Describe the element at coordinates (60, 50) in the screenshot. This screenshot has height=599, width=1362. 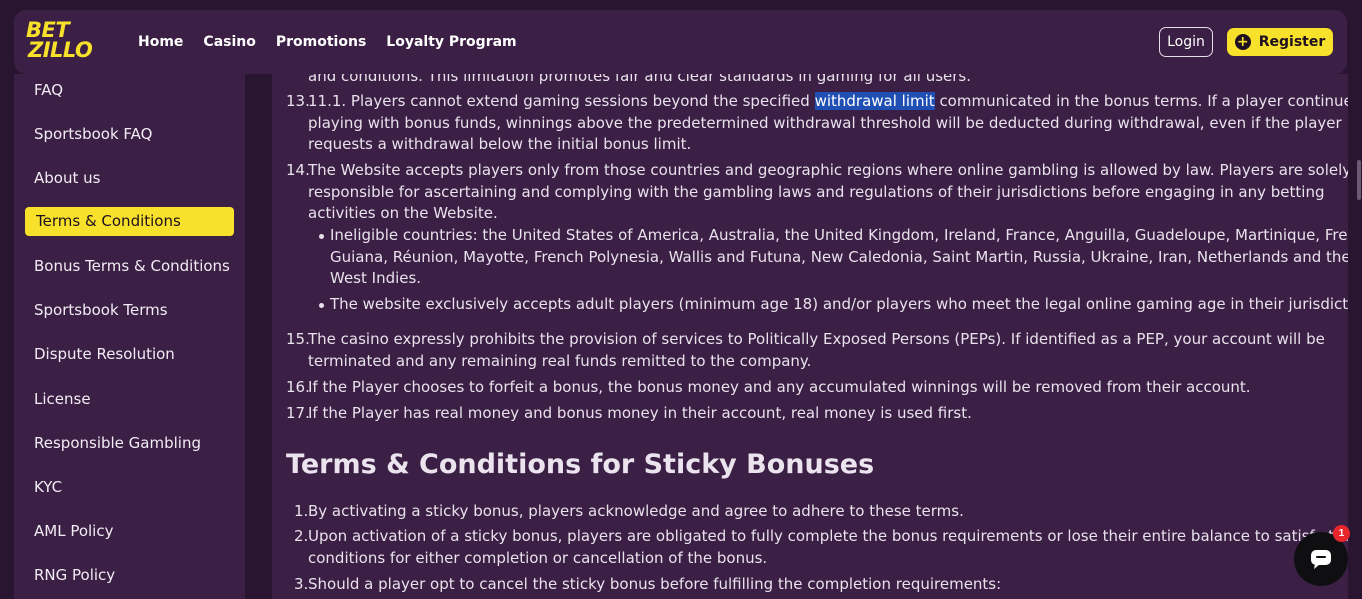
I see `logo-line-2: ZILLO` at that location.